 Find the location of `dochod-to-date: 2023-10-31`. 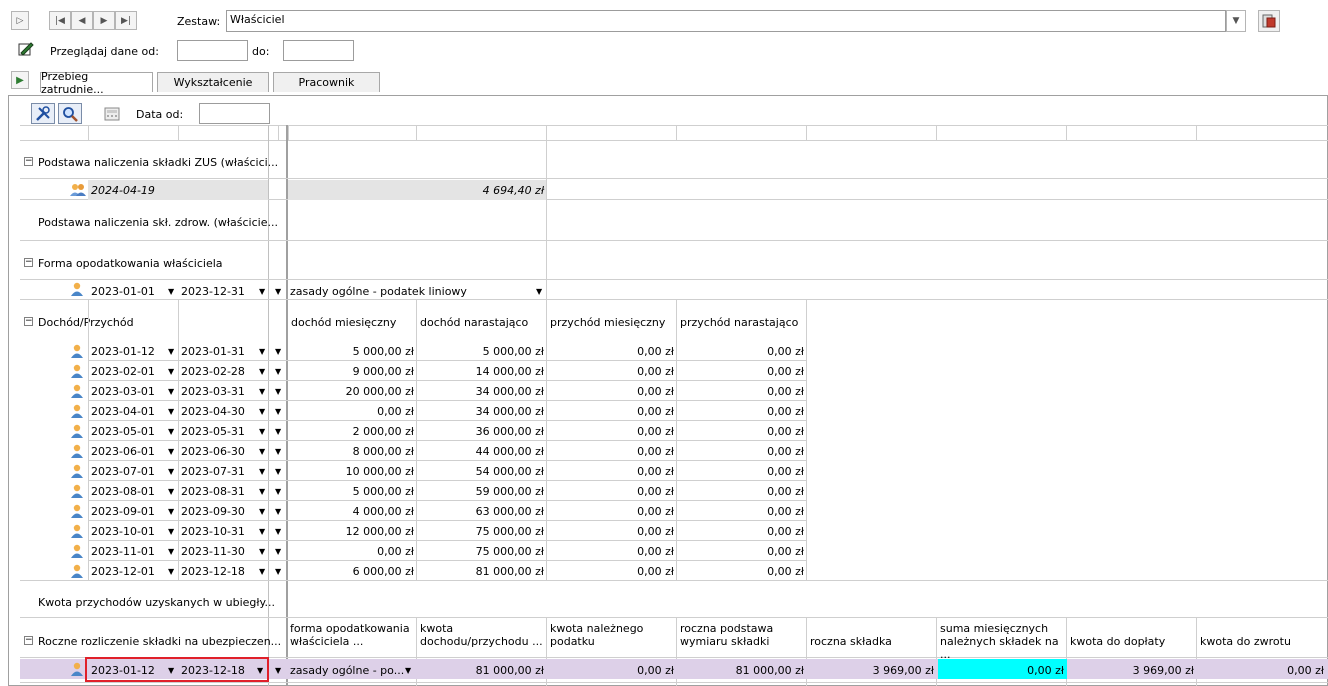

dochod-to-date: 2023-10-31 is located at coordinates (213, 531).